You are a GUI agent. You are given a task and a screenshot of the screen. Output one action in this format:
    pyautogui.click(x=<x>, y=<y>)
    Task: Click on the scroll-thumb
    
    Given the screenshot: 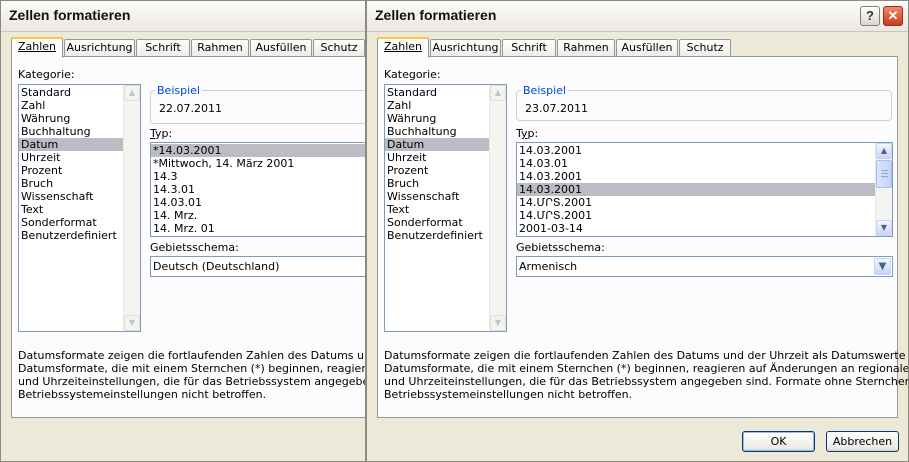 What is the action you would take?
    pyautogui.click(x=884, y=174)
    